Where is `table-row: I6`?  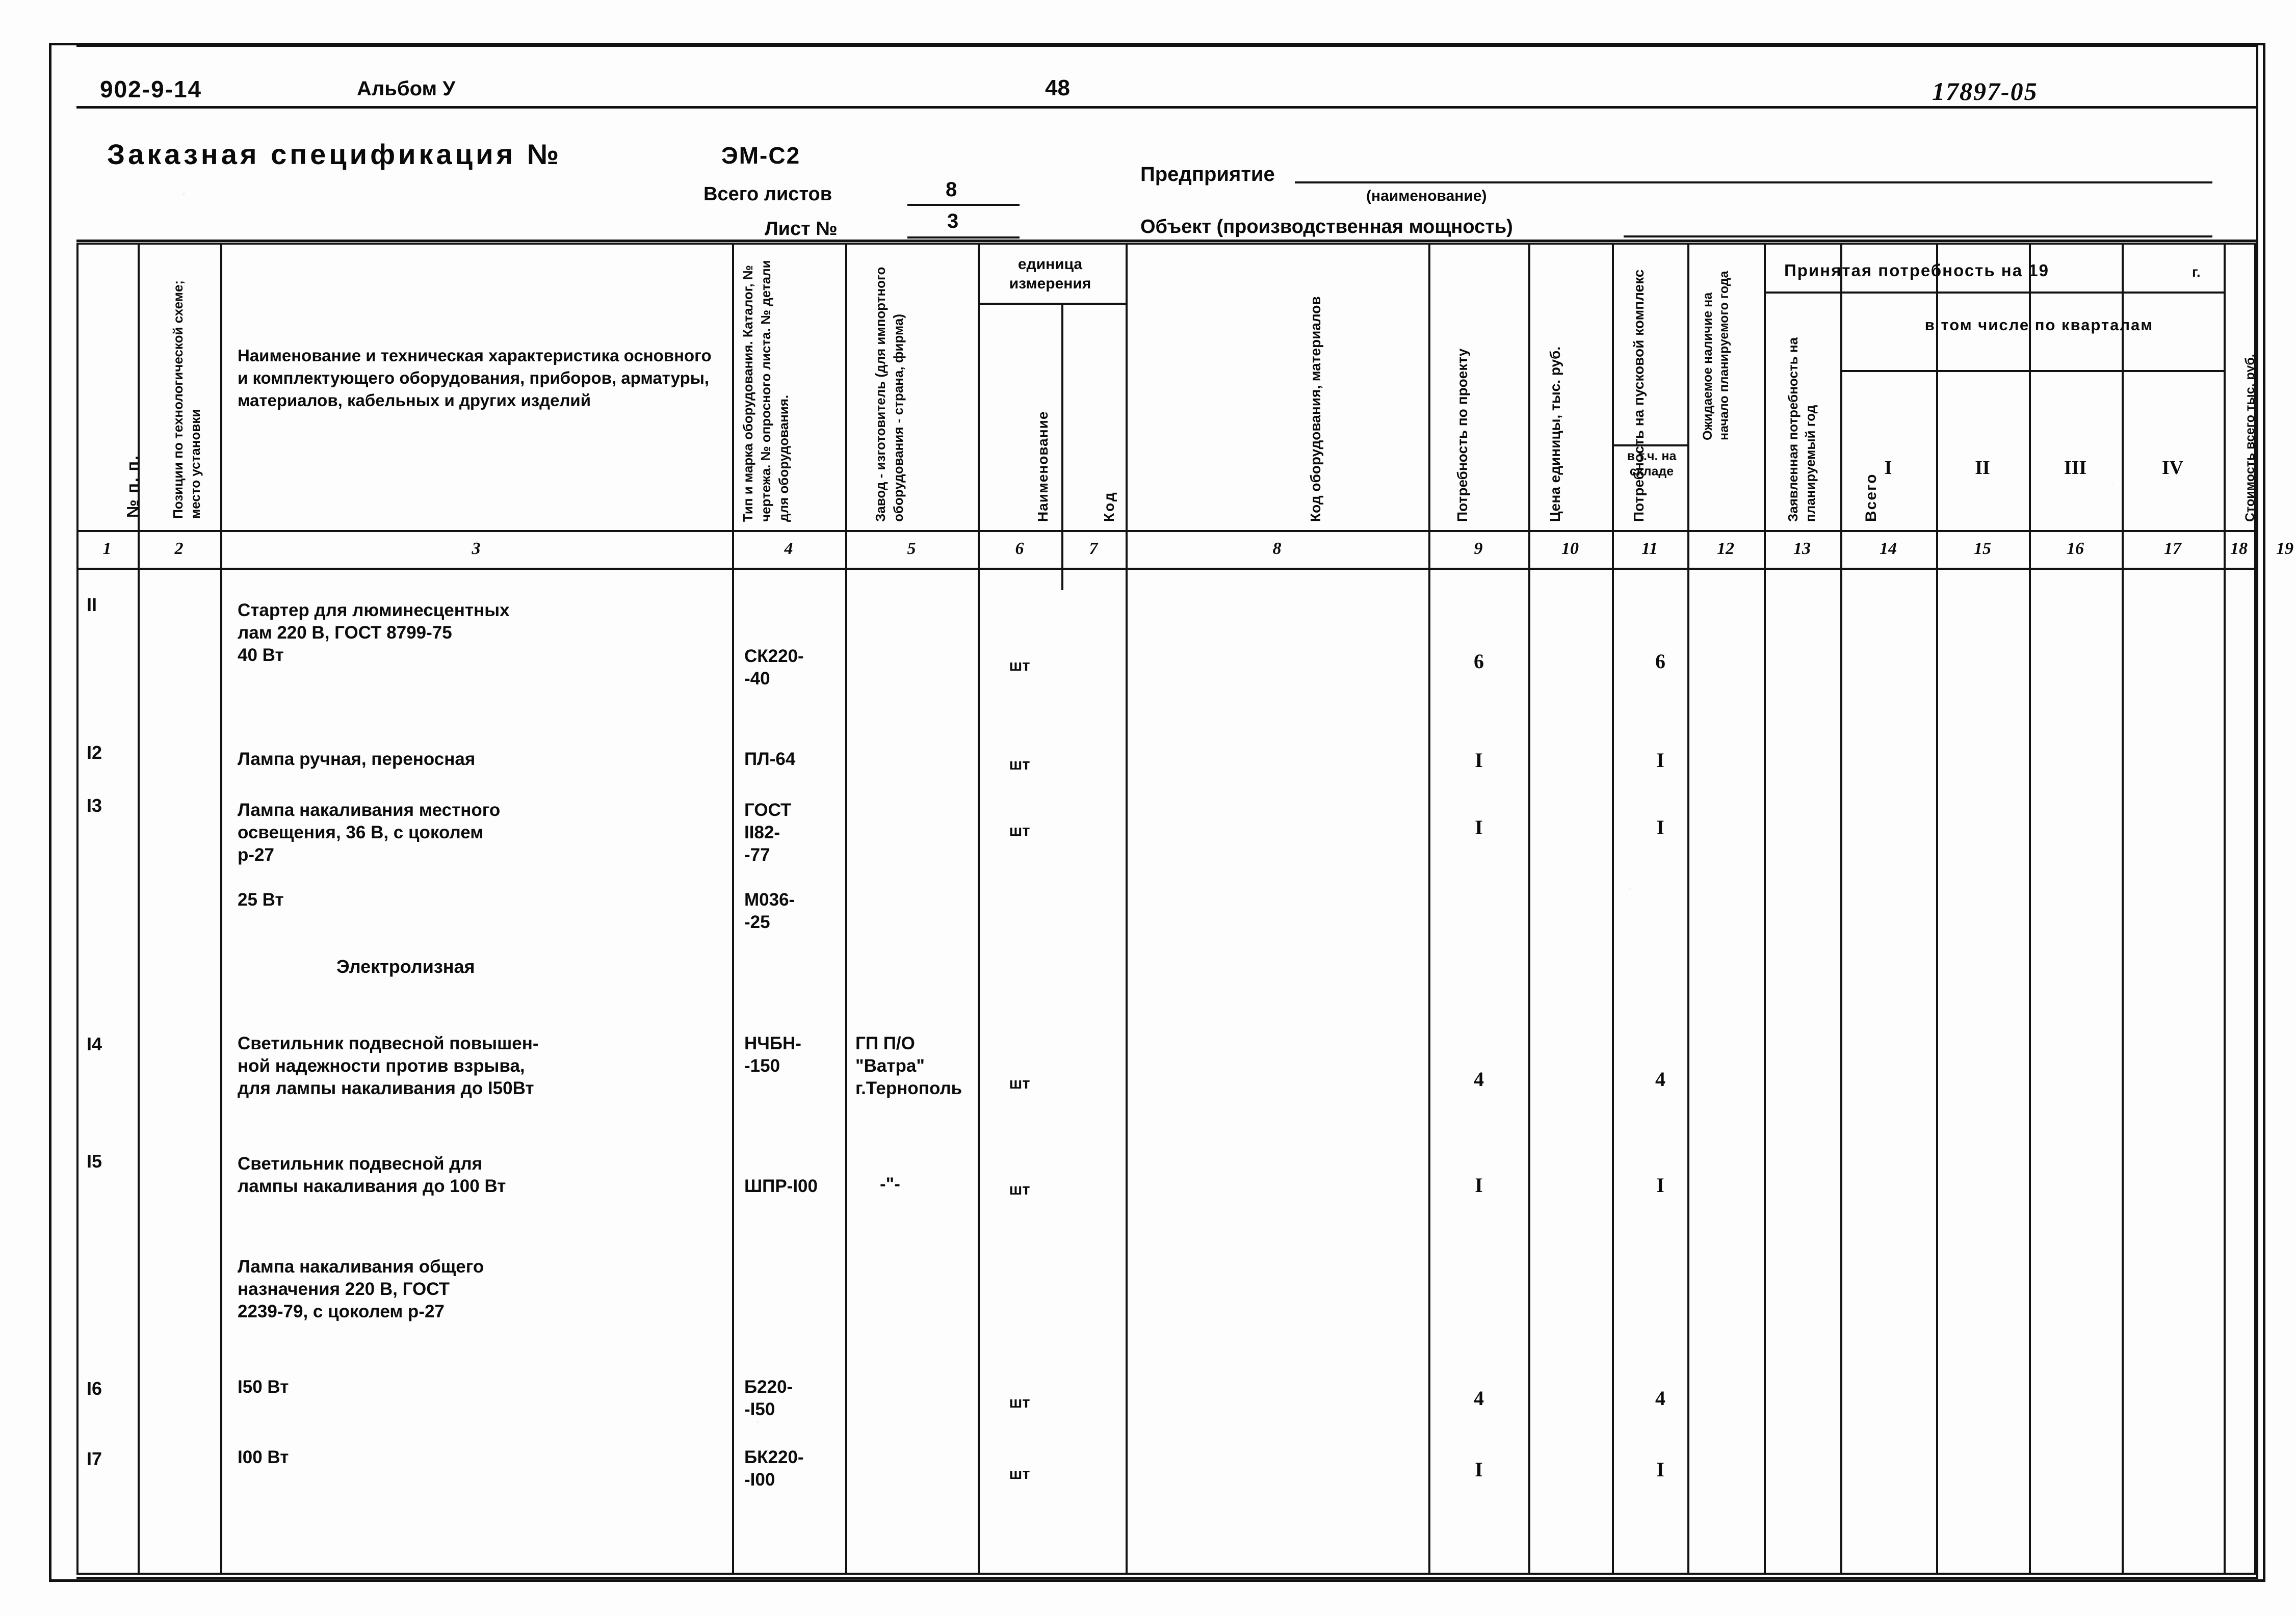
table-row: I6 is located at coordinates (94, 1388).